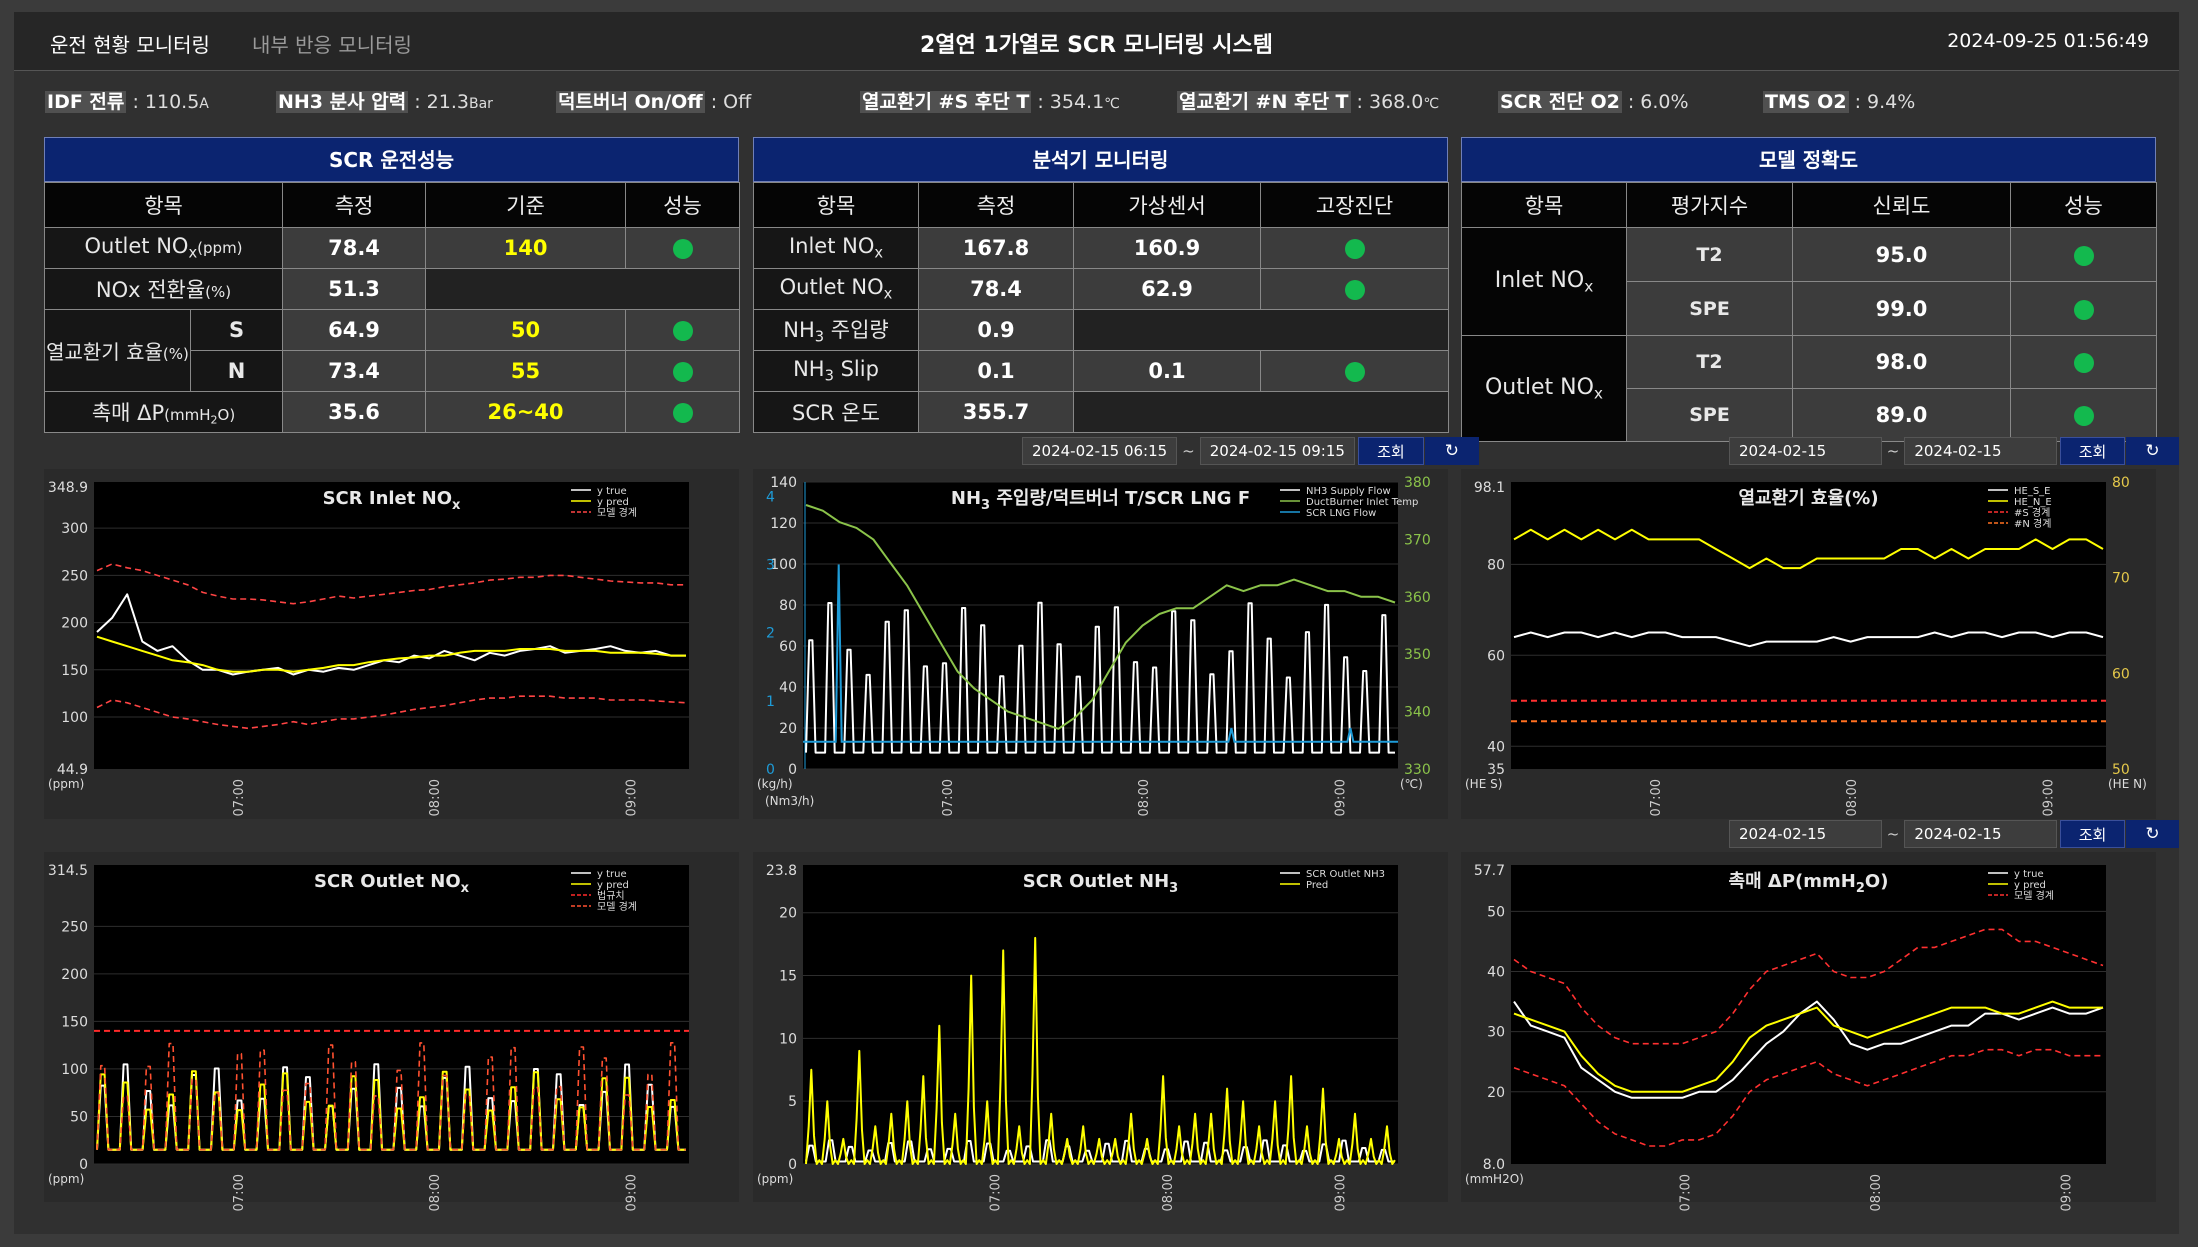 This screenshot has height=1247, width=2198. What do you see at coordinates (1709, 254) in the screenshot?
I see `index-label: T2` at bounding box center [1709, 254].